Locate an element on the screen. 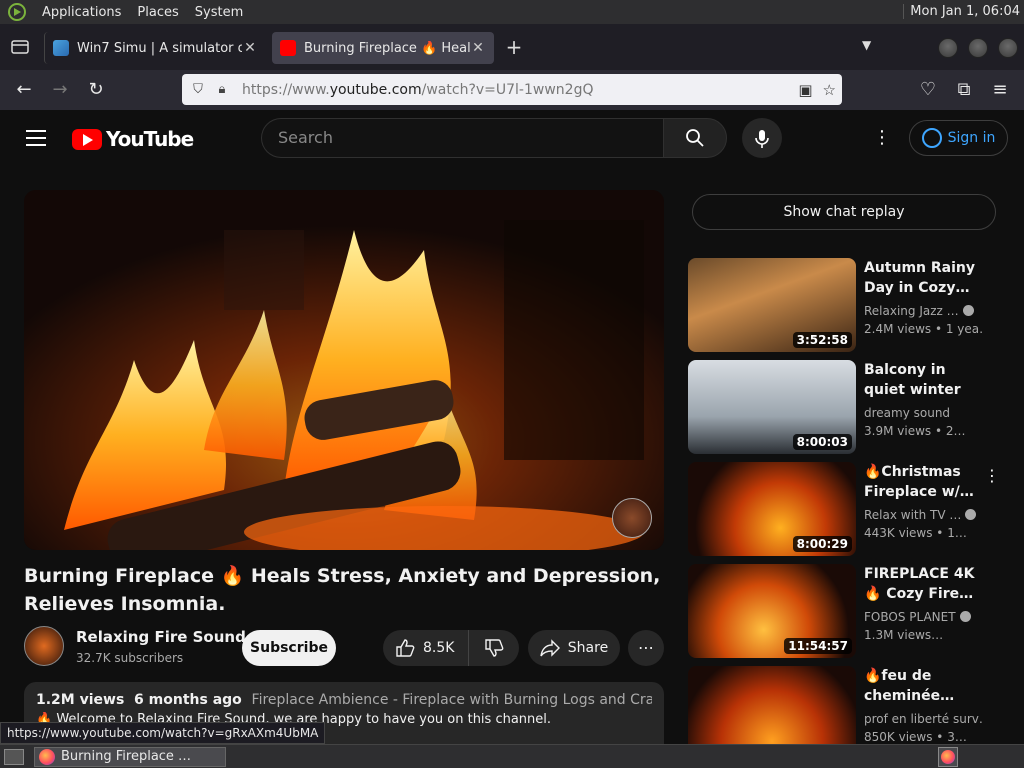  like-button: 8.5K is located at coordinates (426, 648).